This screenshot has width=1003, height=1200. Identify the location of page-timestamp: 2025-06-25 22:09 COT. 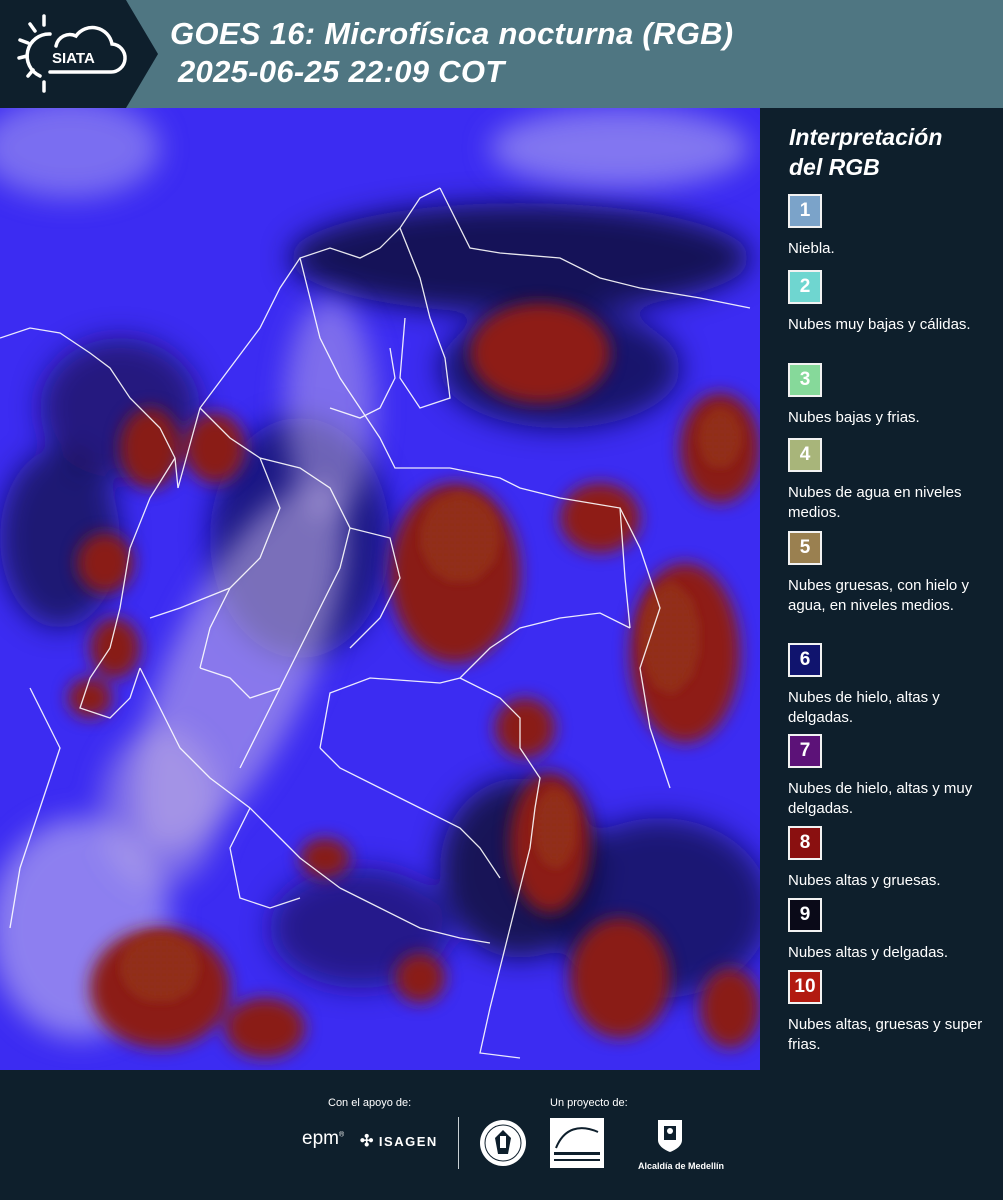
(341, 71).